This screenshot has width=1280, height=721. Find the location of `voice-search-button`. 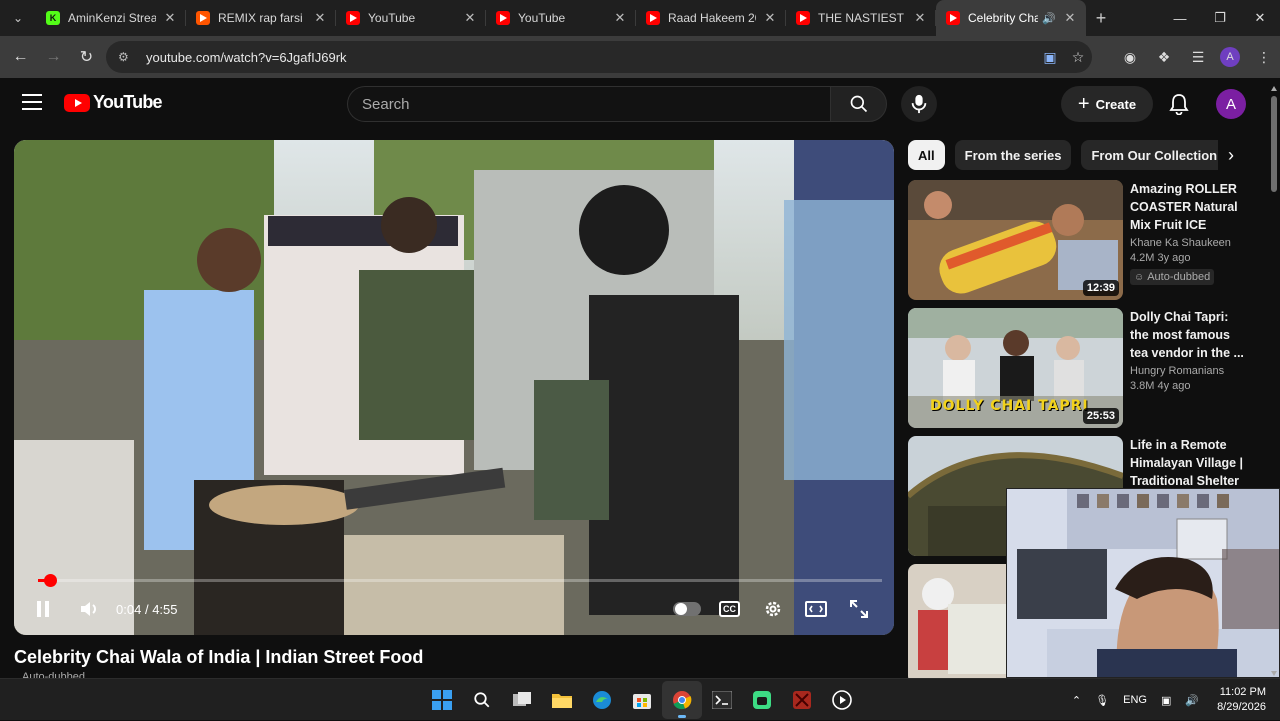

voice-search-button is located at coordinates (919, 104).